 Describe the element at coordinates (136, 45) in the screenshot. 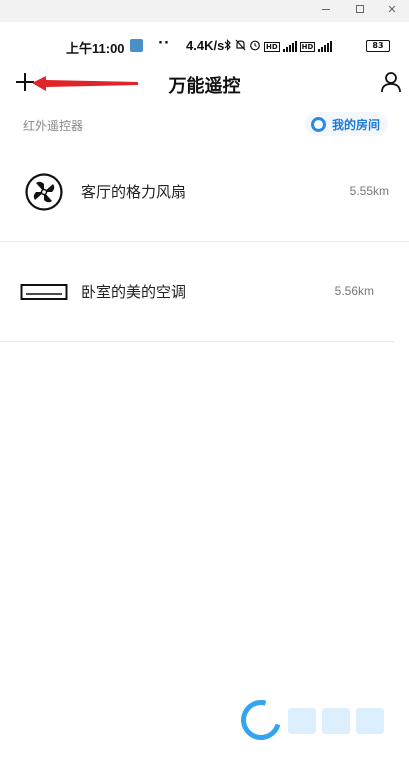

I see `app-notification-icon` at that location.